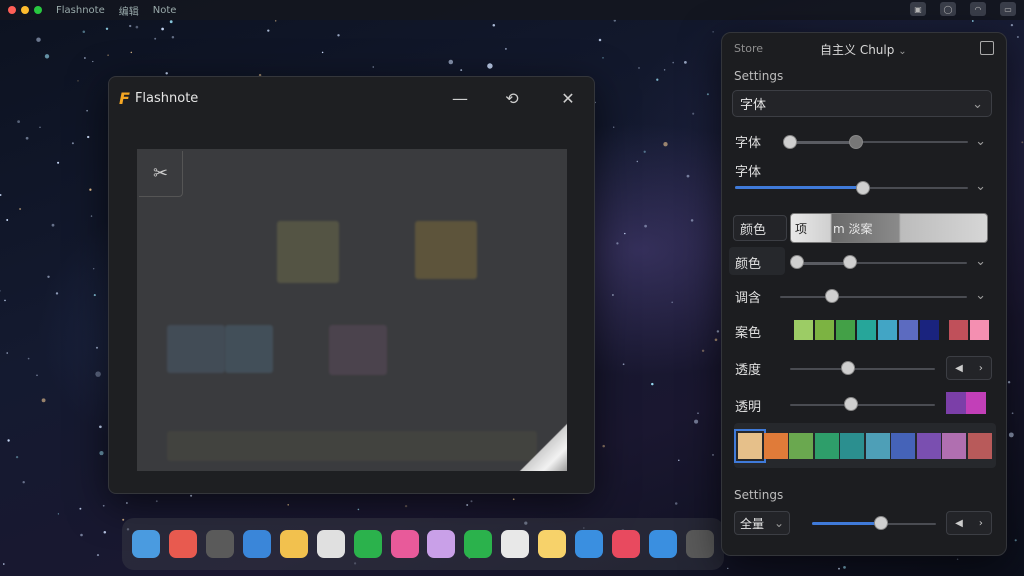 This screenshot has height=576, width=1024. Describe the element at coordinates (850, 404) in the screenshot. I see `transparency-knob` at that location.